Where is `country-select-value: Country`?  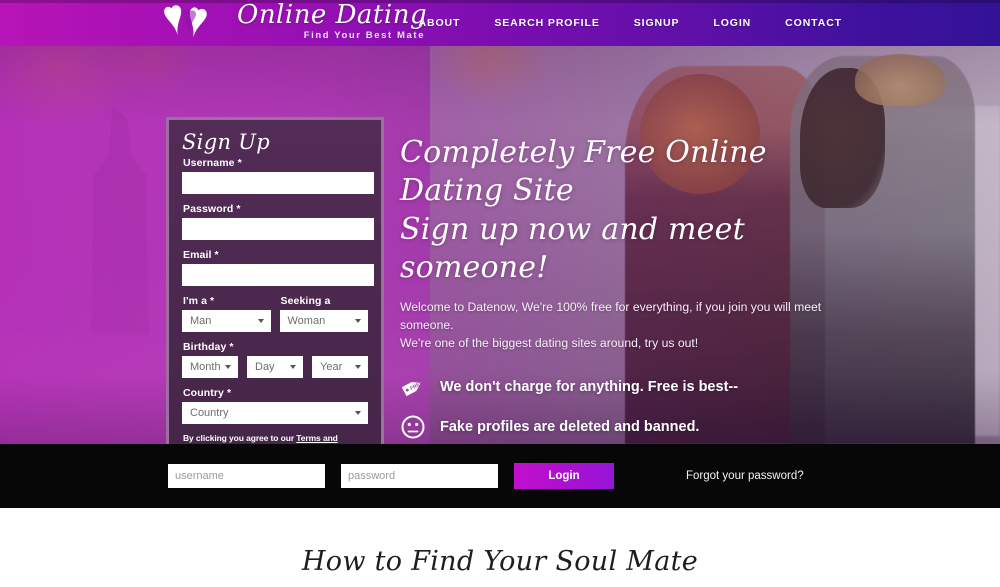 country-select-value: Country is located at coordinates (209, 413).